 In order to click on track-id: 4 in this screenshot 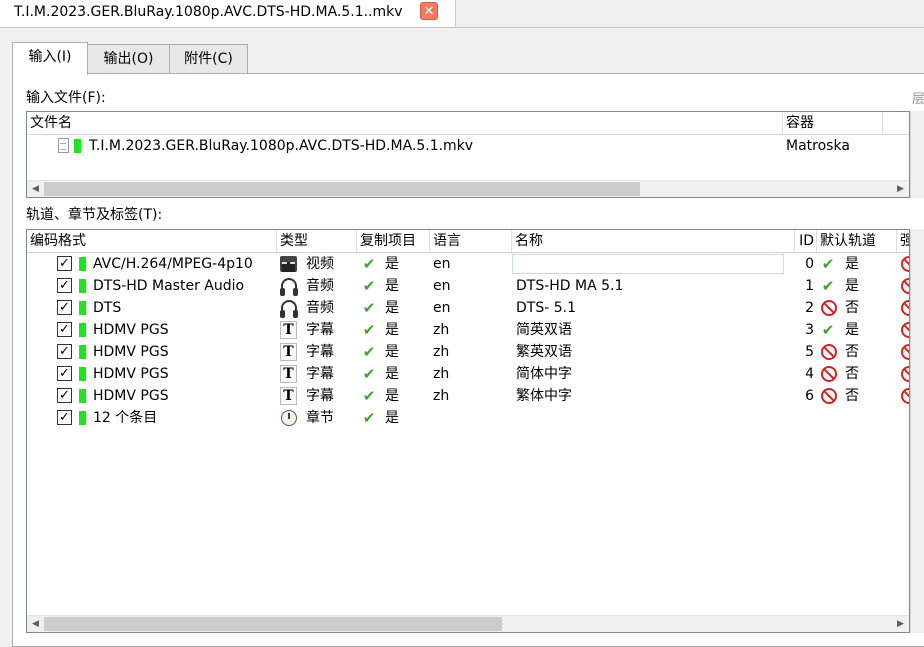, I will do `click(809, 374)`.